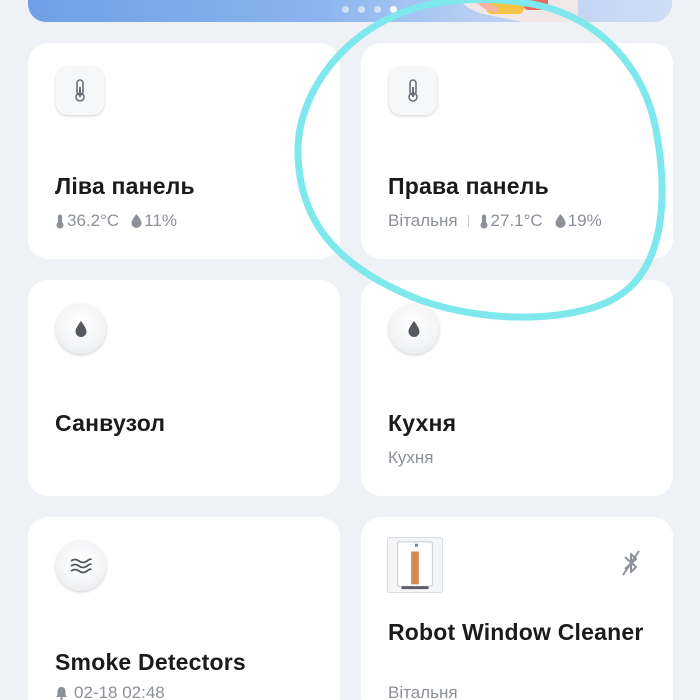 The height and width of the screenshot is (700, 700). I want to click on banner-pagination, so click(369, 9).